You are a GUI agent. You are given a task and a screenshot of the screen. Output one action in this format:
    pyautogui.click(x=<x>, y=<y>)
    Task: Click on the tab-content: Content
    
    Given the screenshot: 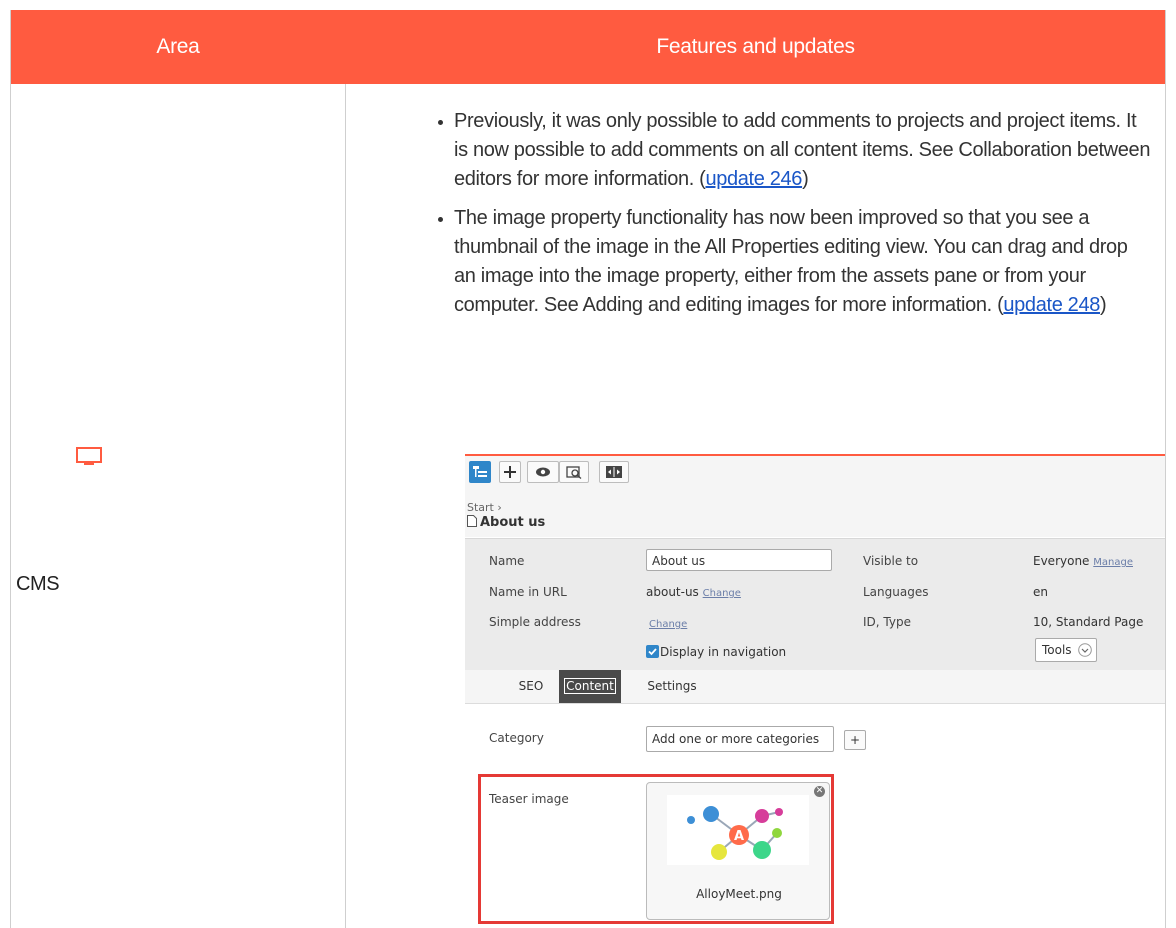 What is the action you would take?
    pyautogui.click(x=590, y=686)
    